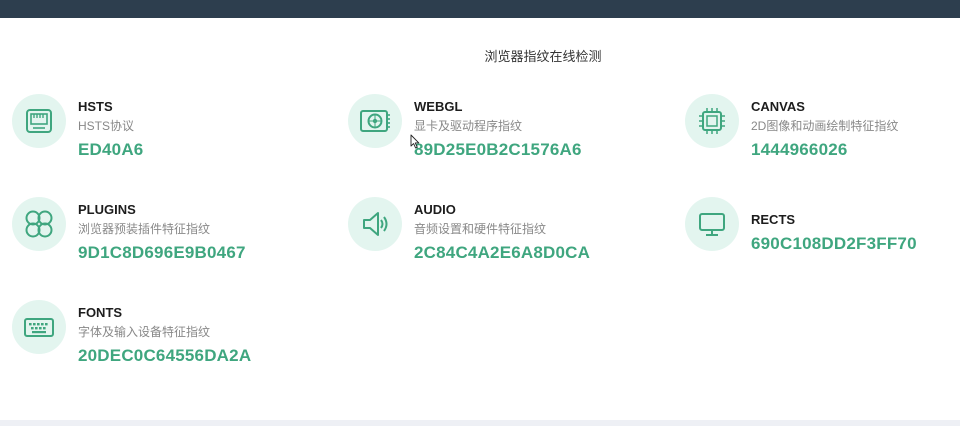 The image size is (960, 426). Describe the element at coordinates (712, 121) in the screenshot. I see `chip-icon` at that location.